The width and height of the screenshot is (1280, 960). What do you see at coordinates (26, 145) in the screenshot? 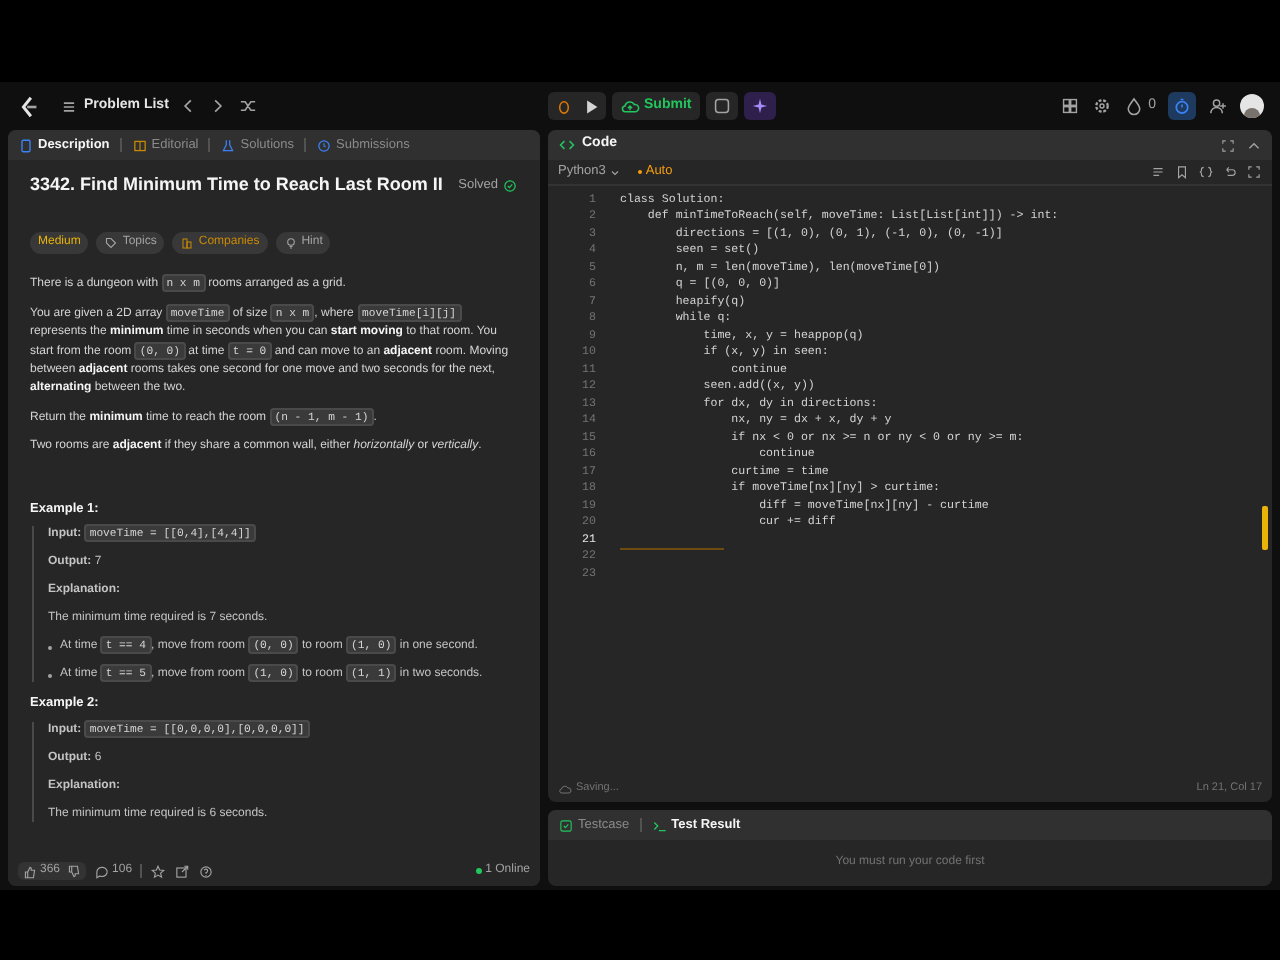
I see `document-icon` at bounding box center [26, 145].